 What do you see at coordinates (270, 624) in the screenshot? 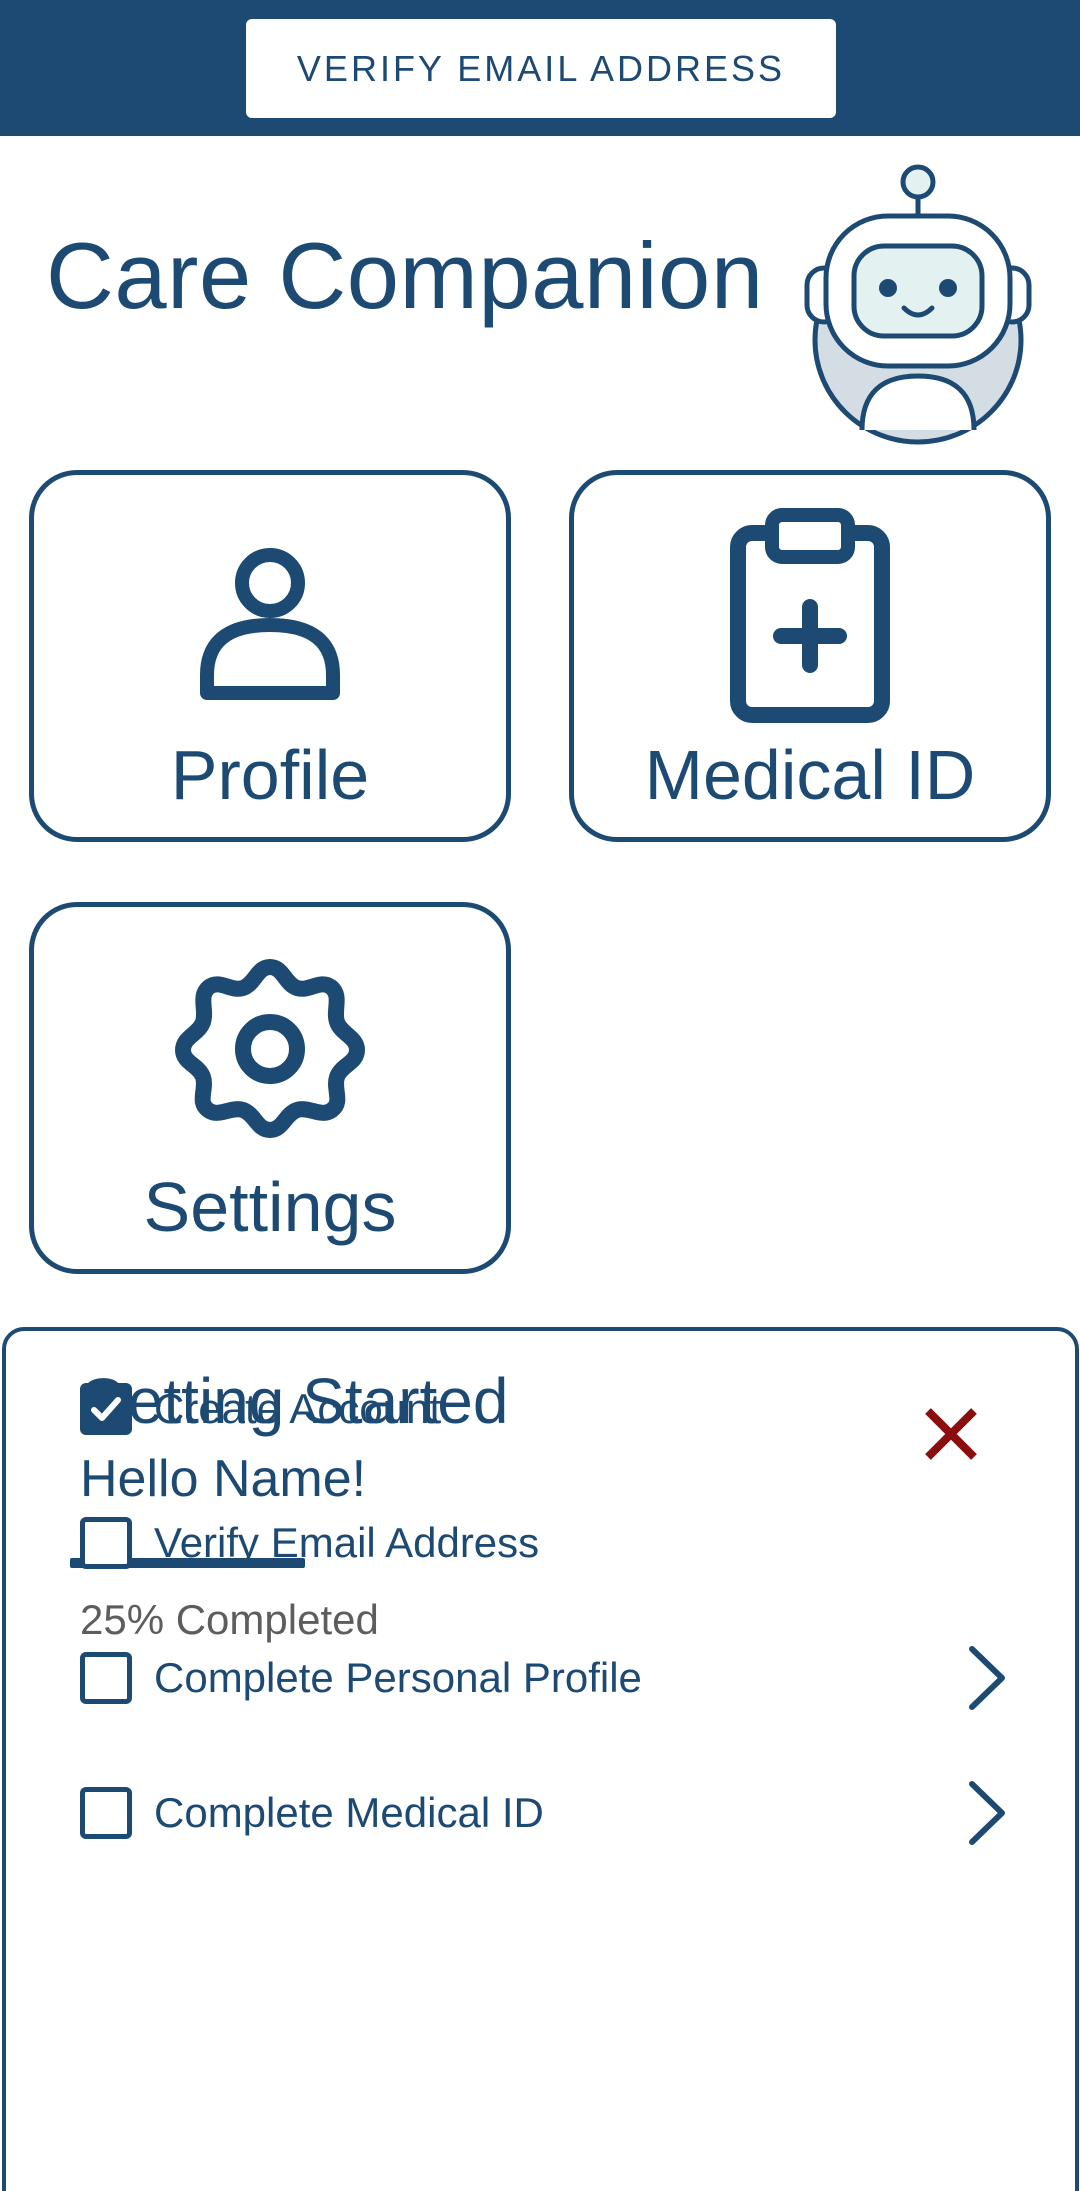
I see `person-icon` at bounding box center [270, 624].